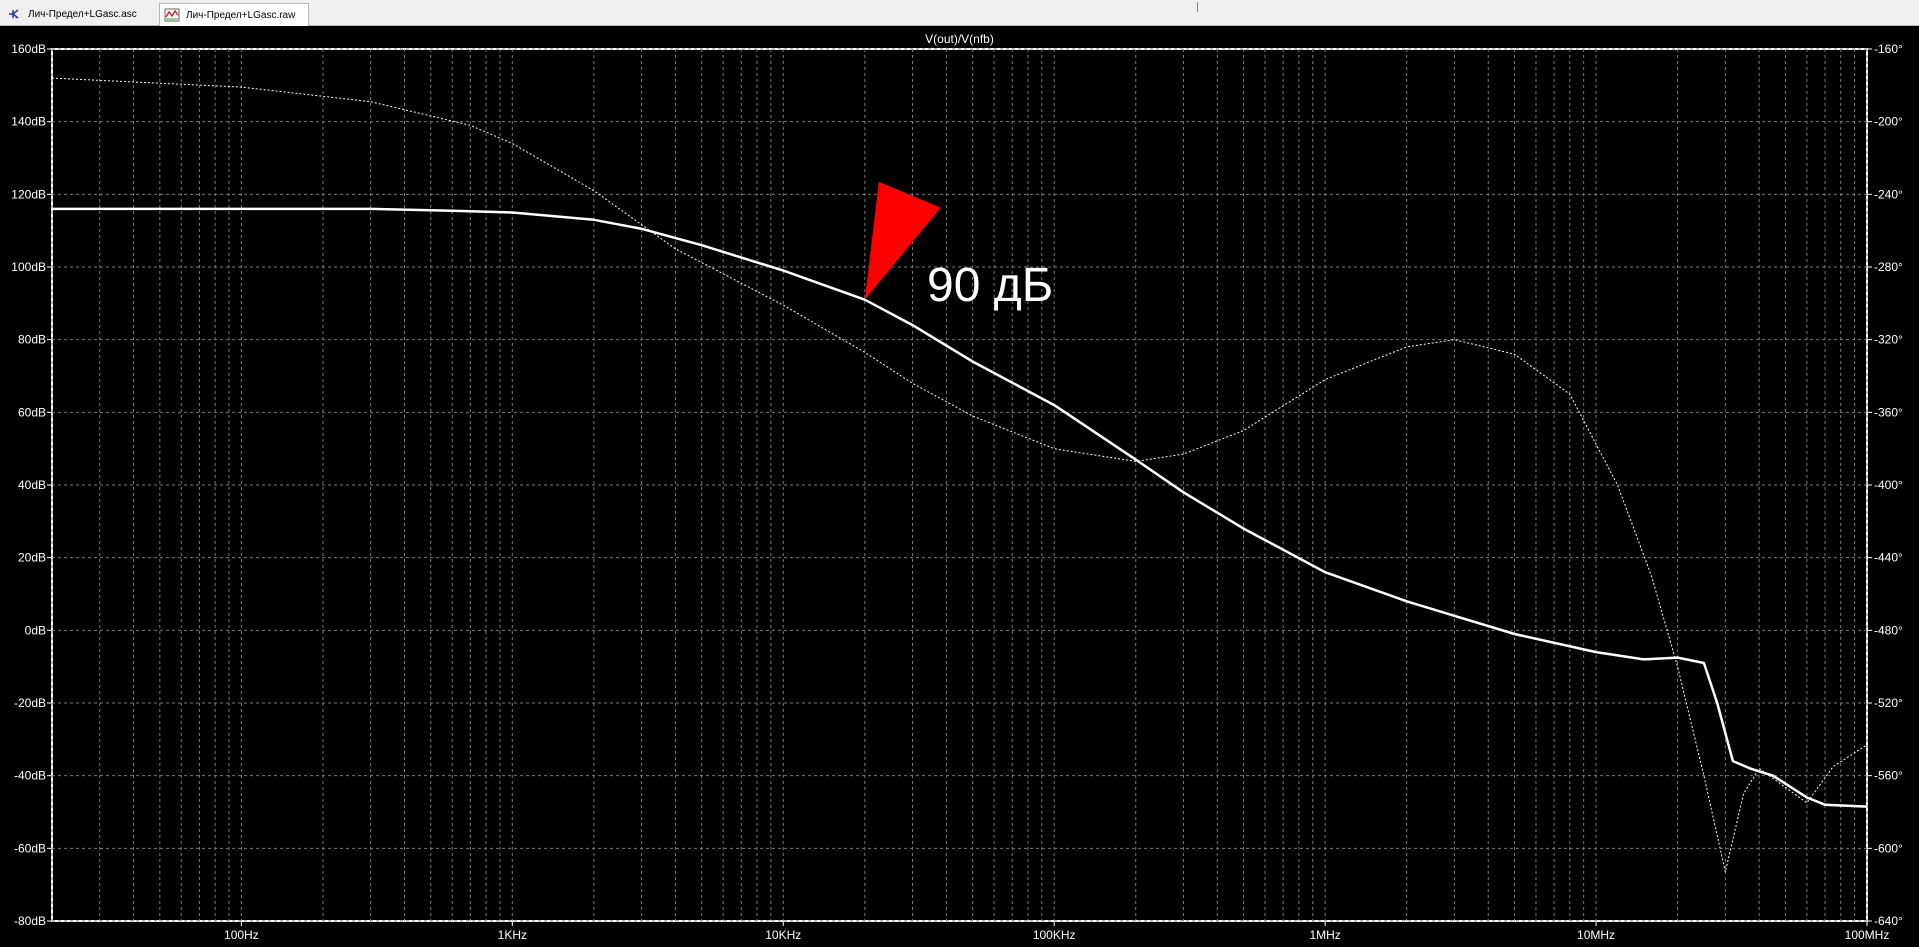  I want to click on y-tick-label-left: -20dB, so click(30, 703).